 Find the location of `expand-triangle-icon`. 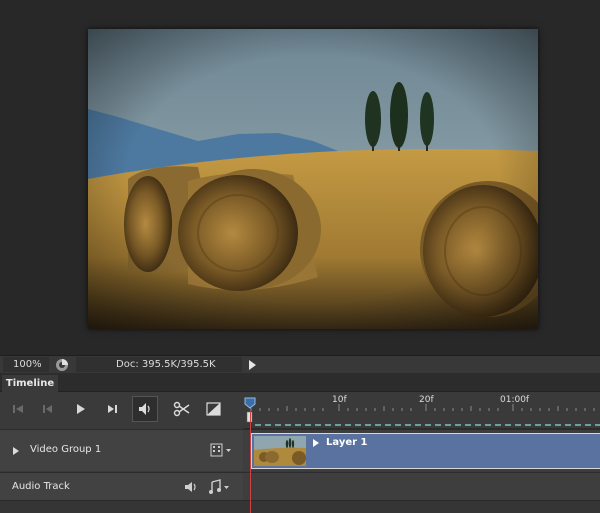

expand-triangle-icon is located at coordinates (16, 451).